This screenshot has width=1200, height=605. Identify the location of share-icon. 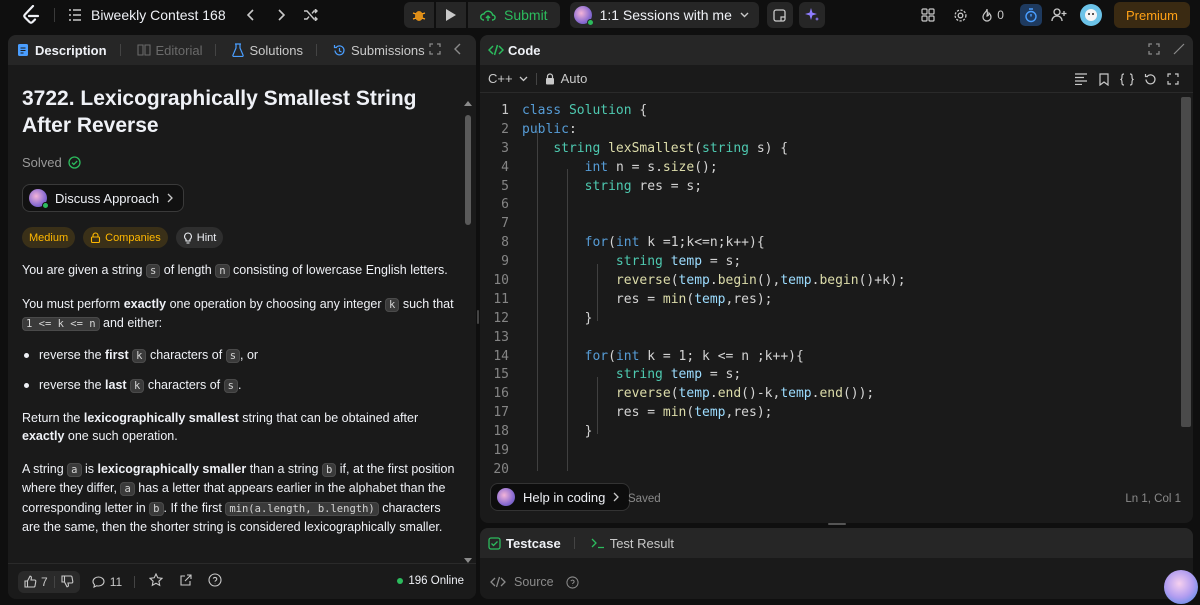
(185, 581).